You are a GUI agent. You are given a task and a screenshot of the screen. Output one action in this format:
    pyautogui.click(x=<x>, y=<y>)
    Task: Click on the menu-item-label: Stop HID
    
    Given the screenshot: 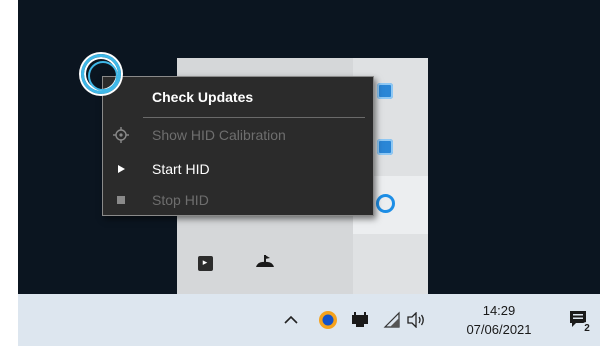 What is the action you would take?
    pyautogui.click(x=180, y=200)
    